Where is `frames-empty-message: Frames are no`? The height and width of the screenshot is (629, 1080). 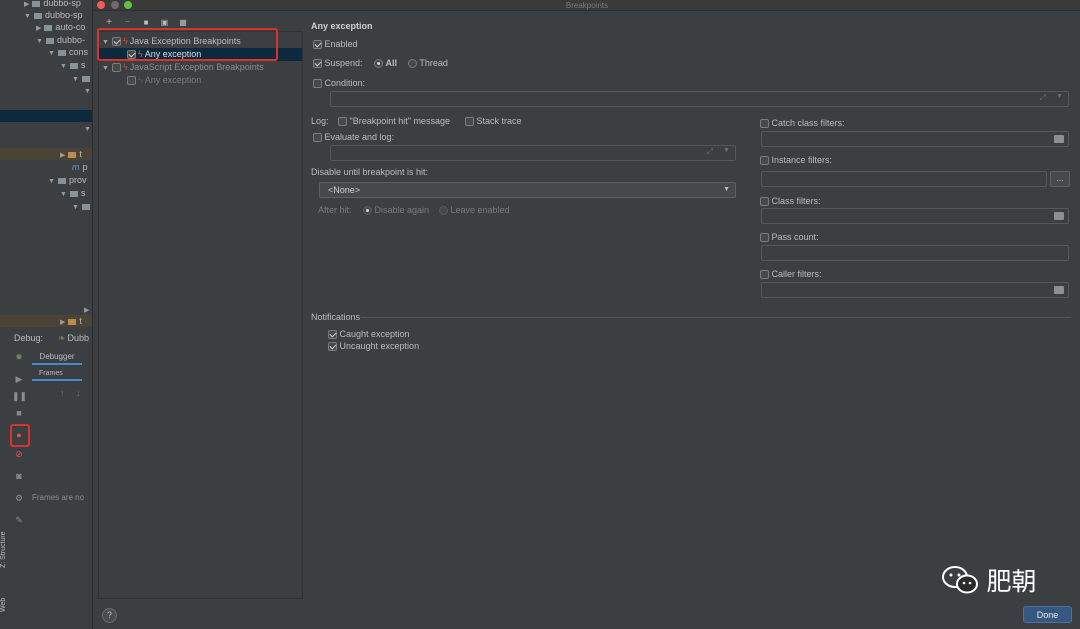
frames-empty-message: Frames are no is located at coordinates (58, 497).